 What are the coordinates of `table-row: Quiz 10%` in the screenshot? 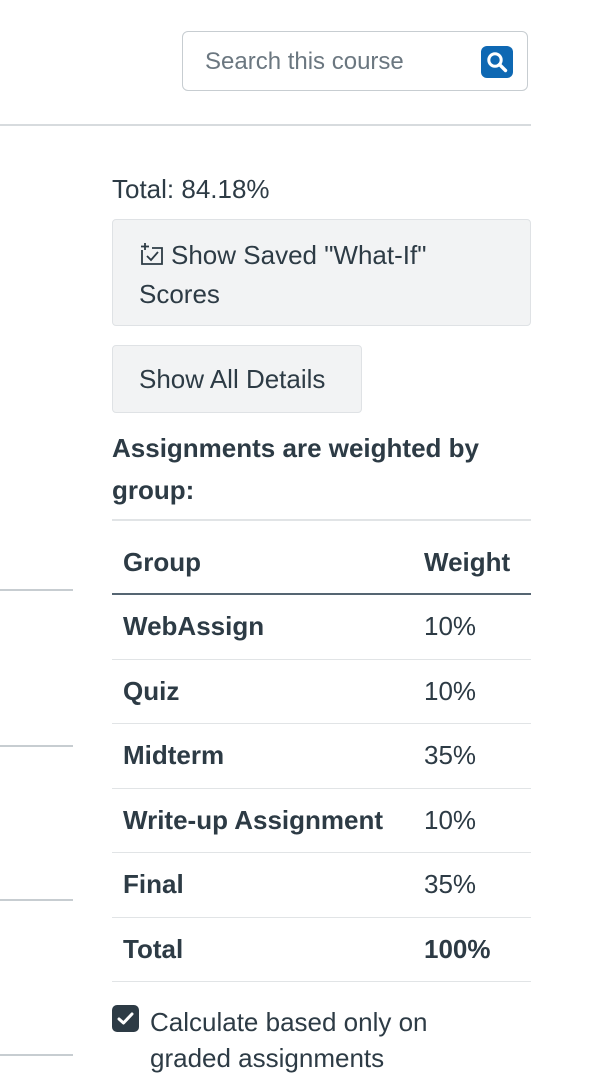 It's located at (321, 691).